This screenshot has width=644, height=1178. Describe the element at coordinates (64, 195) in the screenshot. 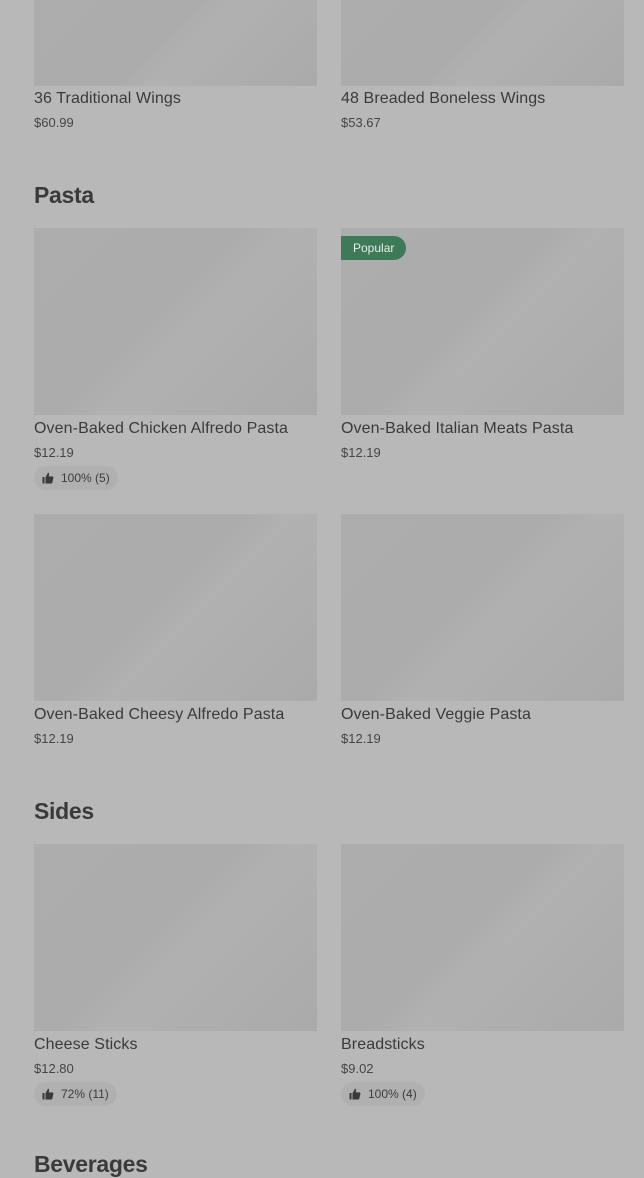

I see `section-title-pasta: Pasta` at that location.